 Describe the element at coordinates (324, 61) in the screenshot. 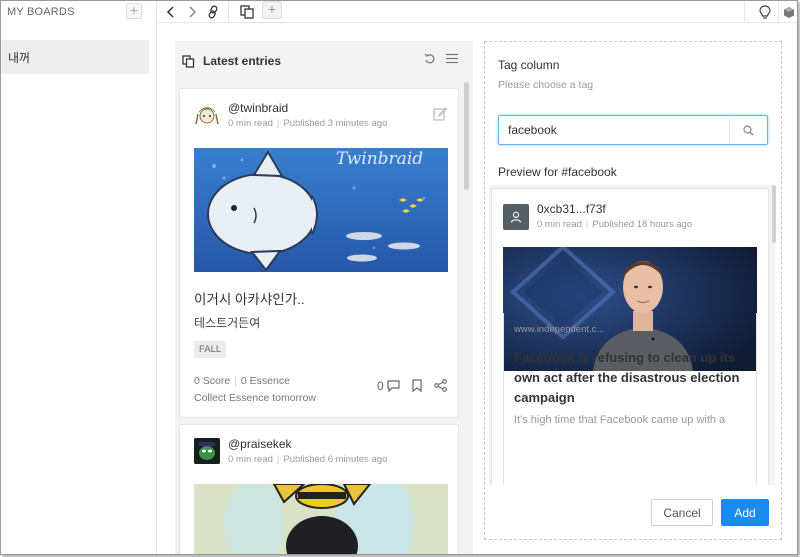

I see `column-header: Latest entries` at that location.